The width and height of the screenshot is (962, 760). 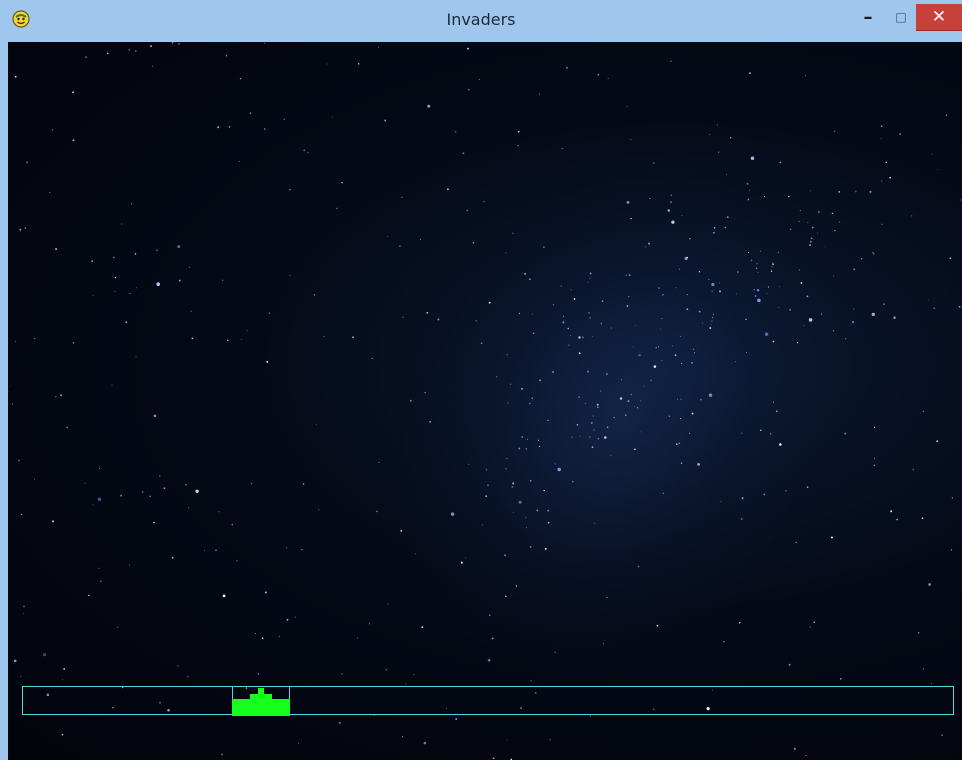 I want to click on minimize-button: –, so click(x=868, y=17).